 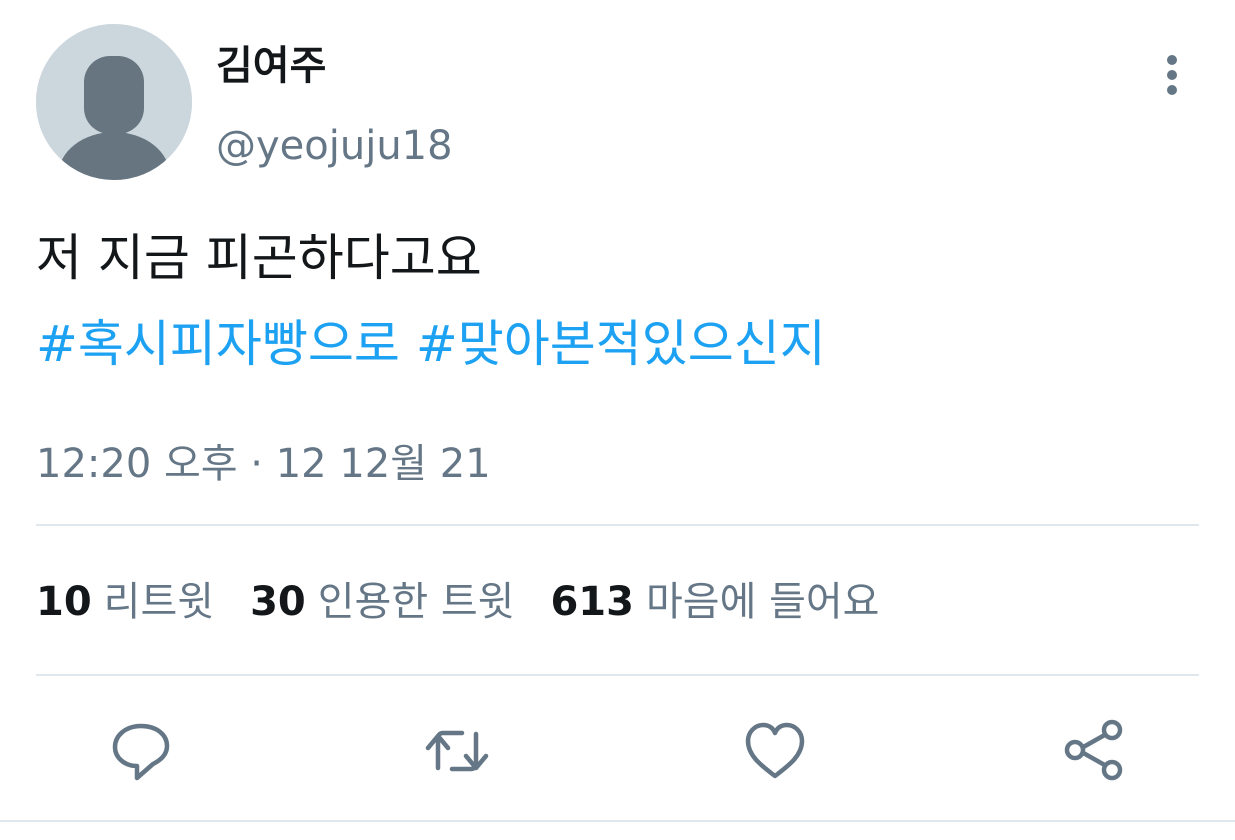 I want to click on reply-icon, so click(x=141, y=752).